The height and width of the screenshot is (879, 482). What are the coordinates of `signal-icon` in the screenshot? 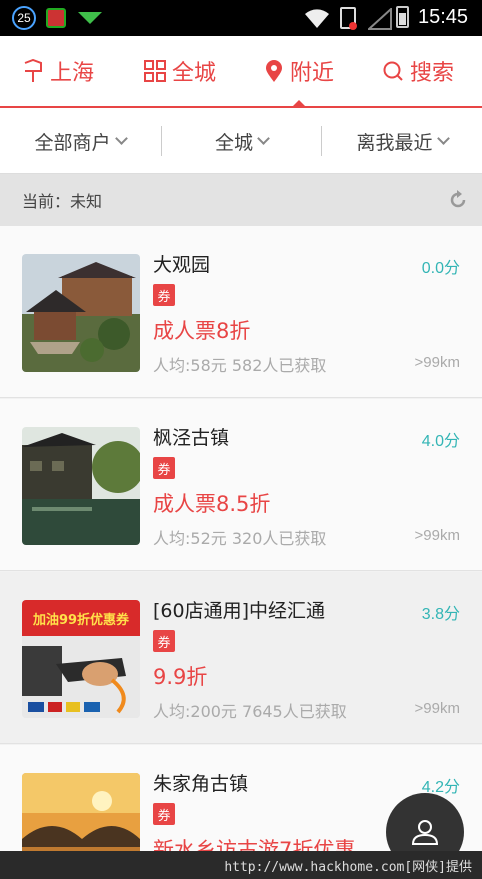 It's located at (380, 19).